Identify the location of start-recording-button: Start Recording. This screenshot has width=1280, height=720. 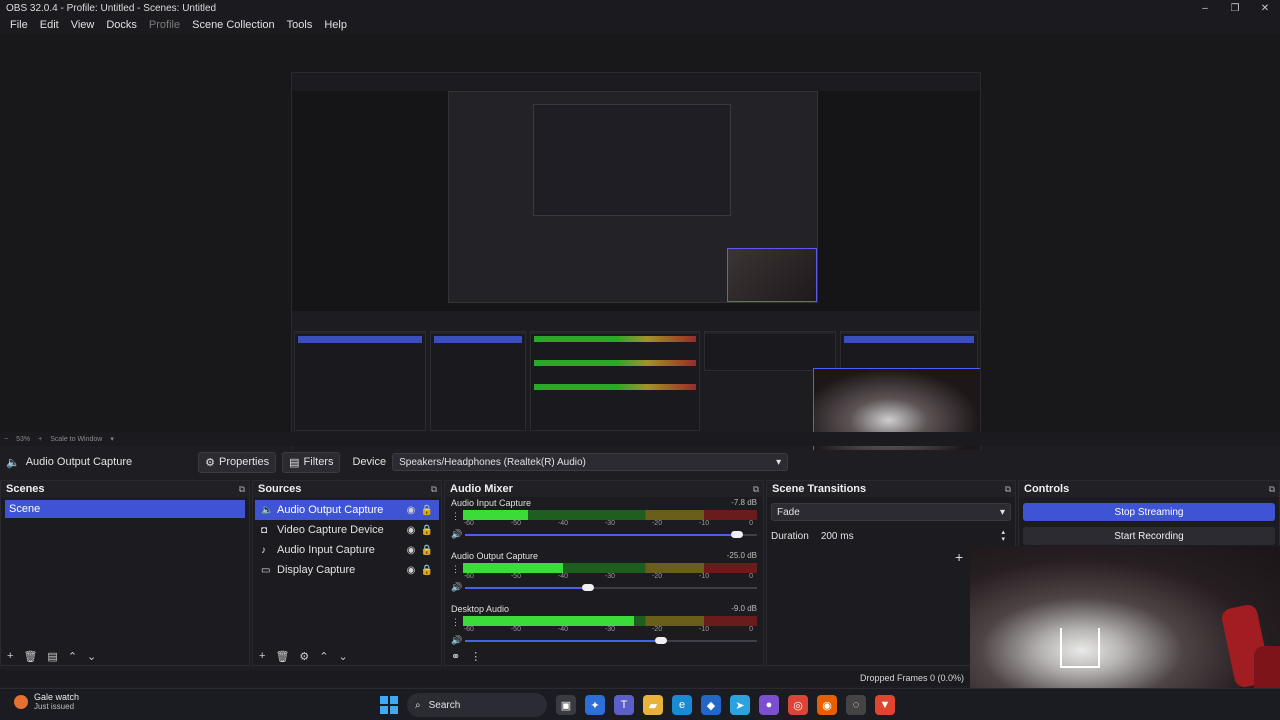
(1149, 536).